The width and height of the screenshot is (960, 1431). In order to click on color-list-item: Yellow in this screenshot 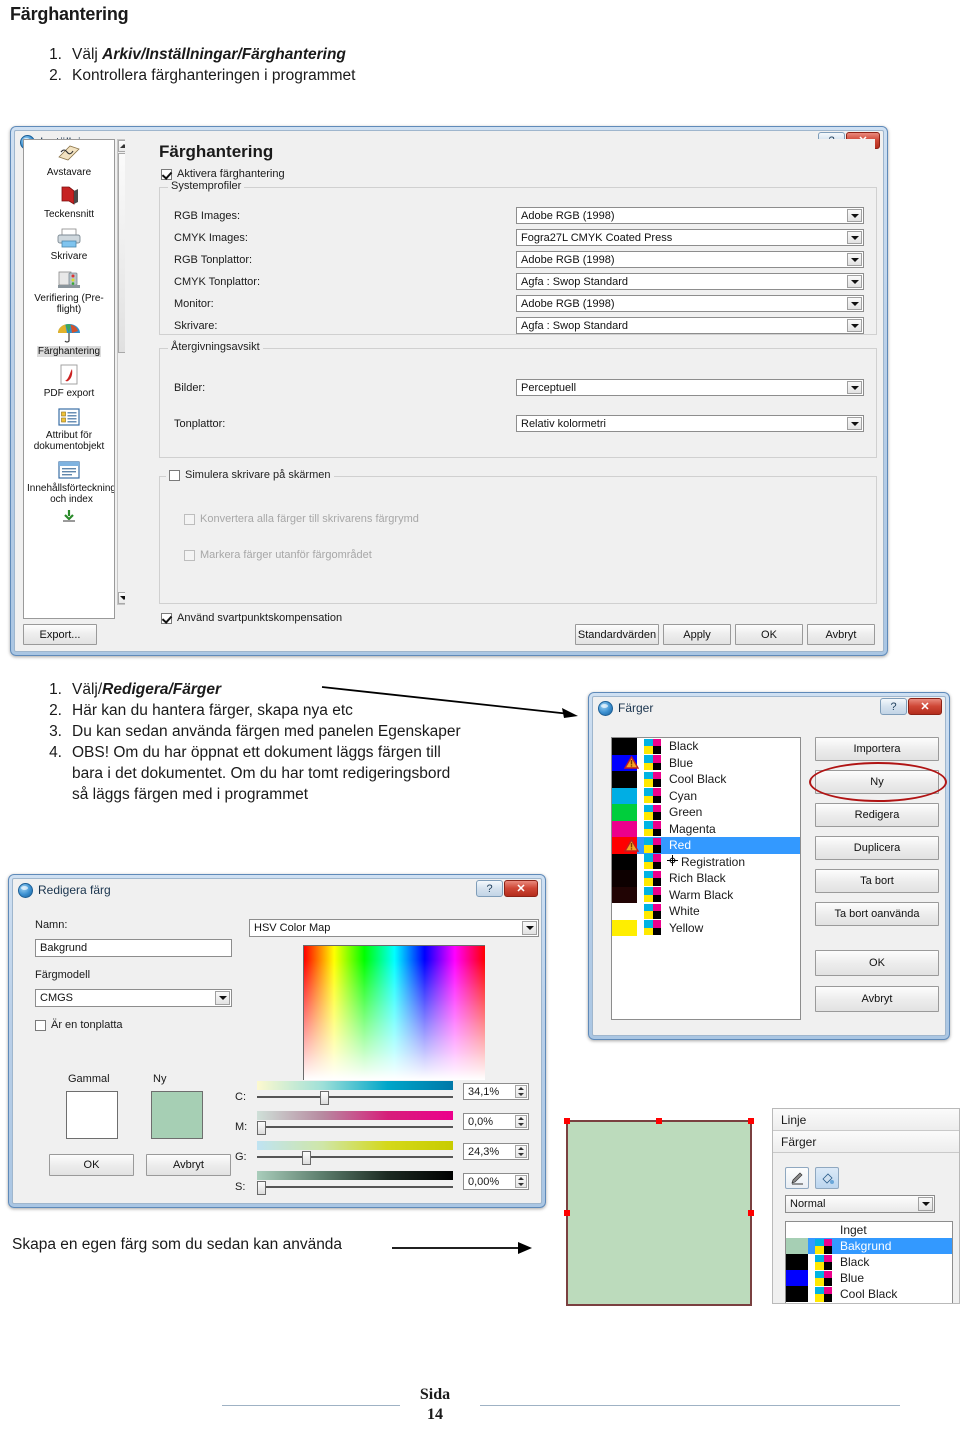, I will do `click(706, 927)`.